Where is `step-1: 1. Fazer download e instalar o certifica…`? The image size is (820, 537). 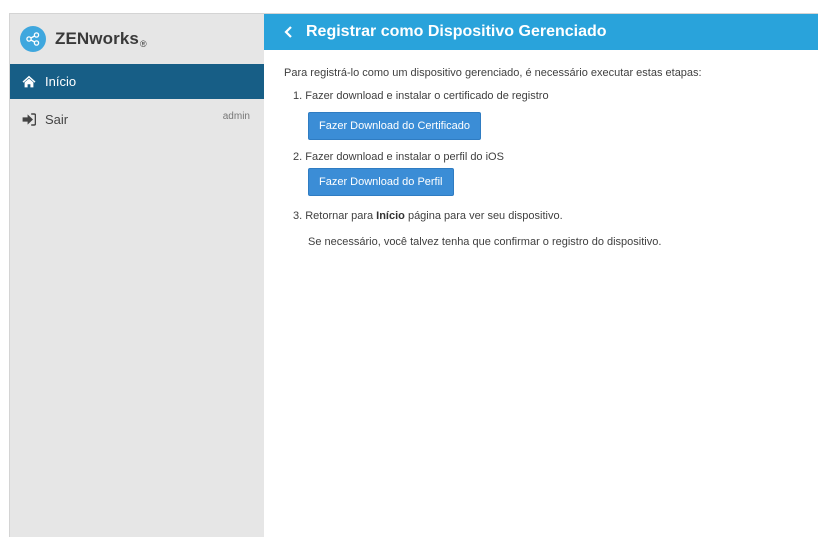 step-1: 1. Fazer download e instalar o certifica… is located at coordinates (551, 114).